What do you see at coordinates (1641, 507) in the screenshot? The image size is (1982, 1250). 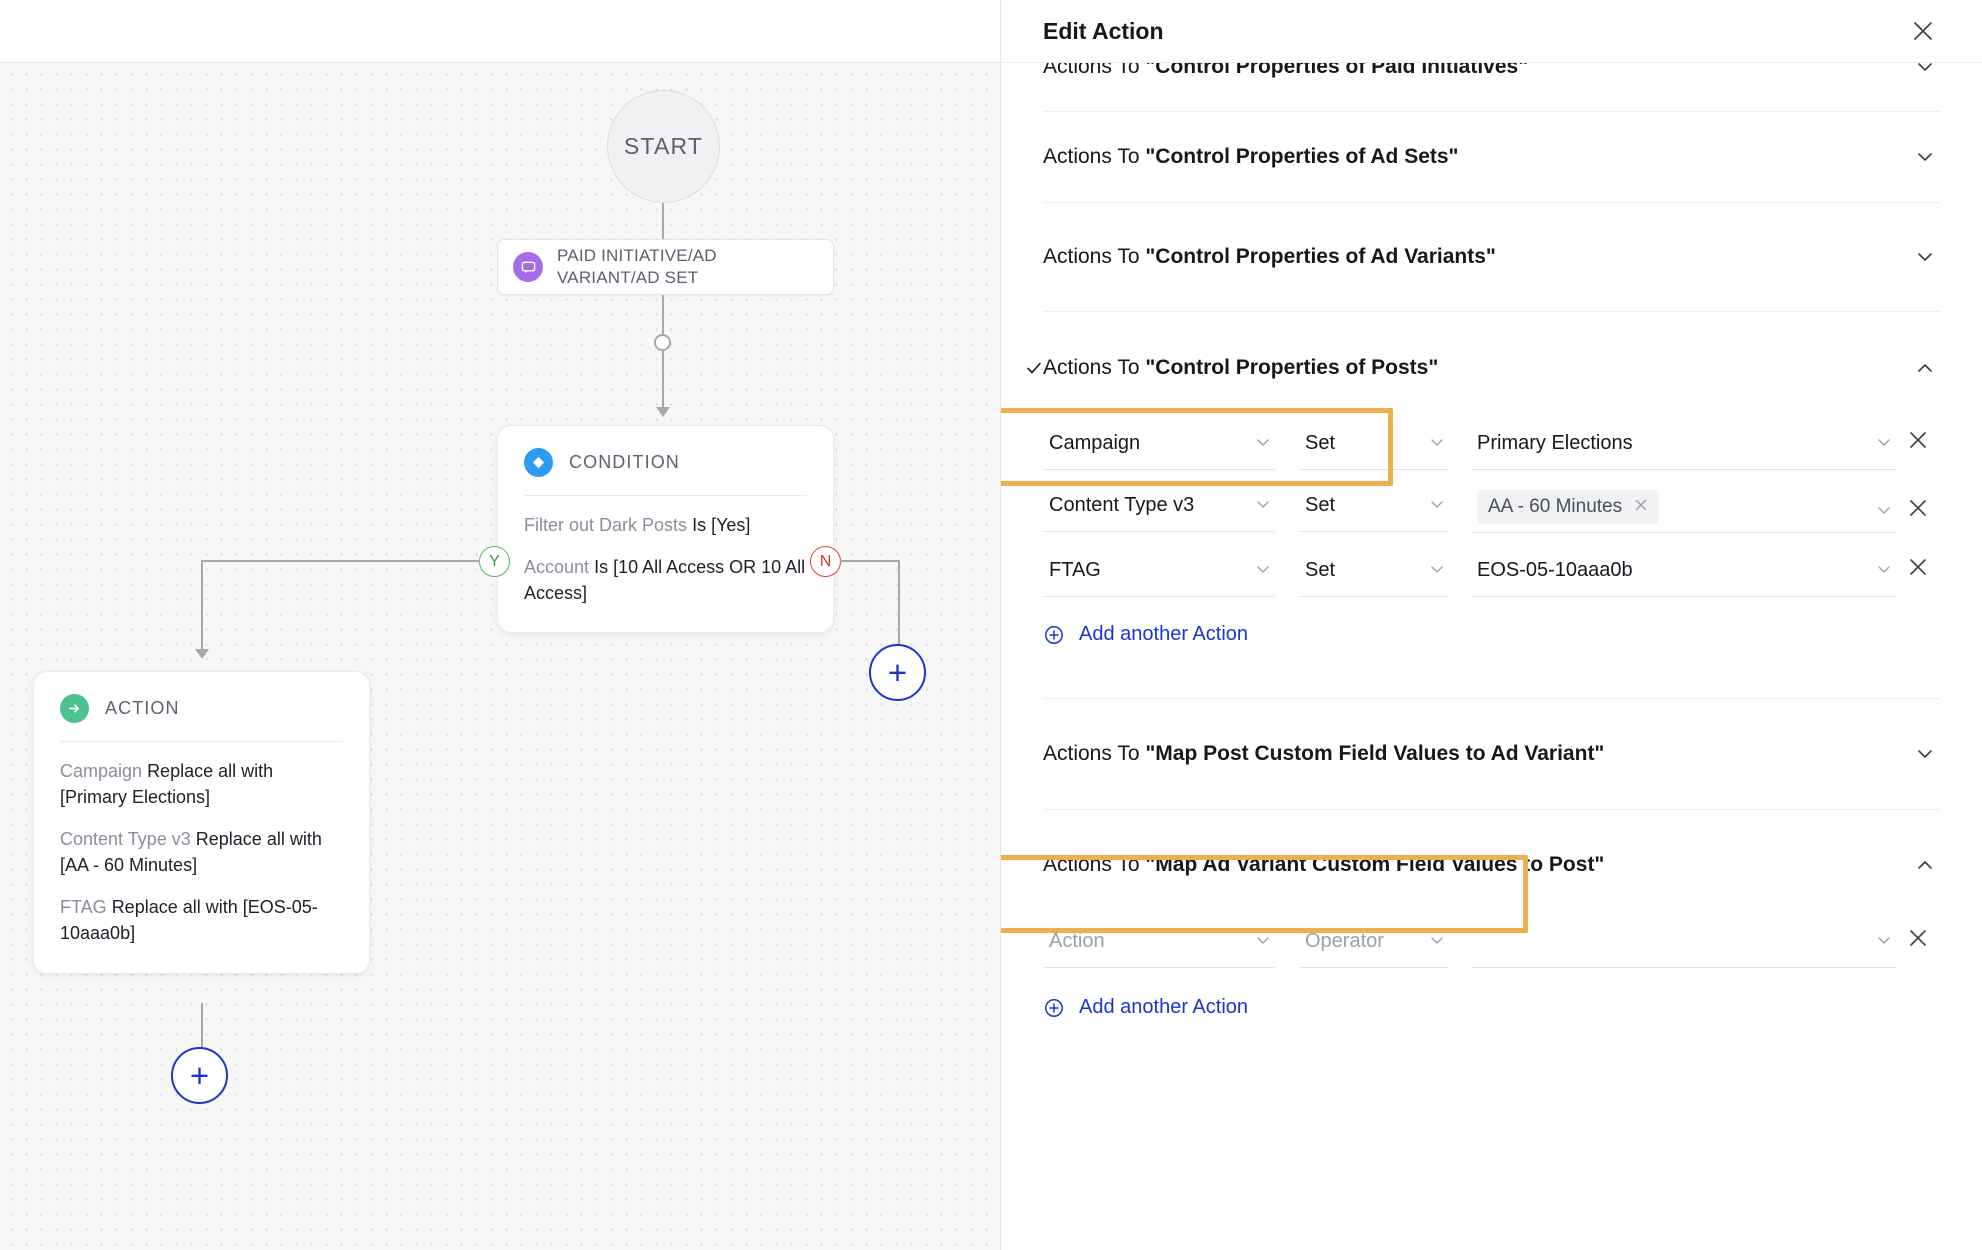 I see `chip-remove-icon` at bounding box center [1641, 507].